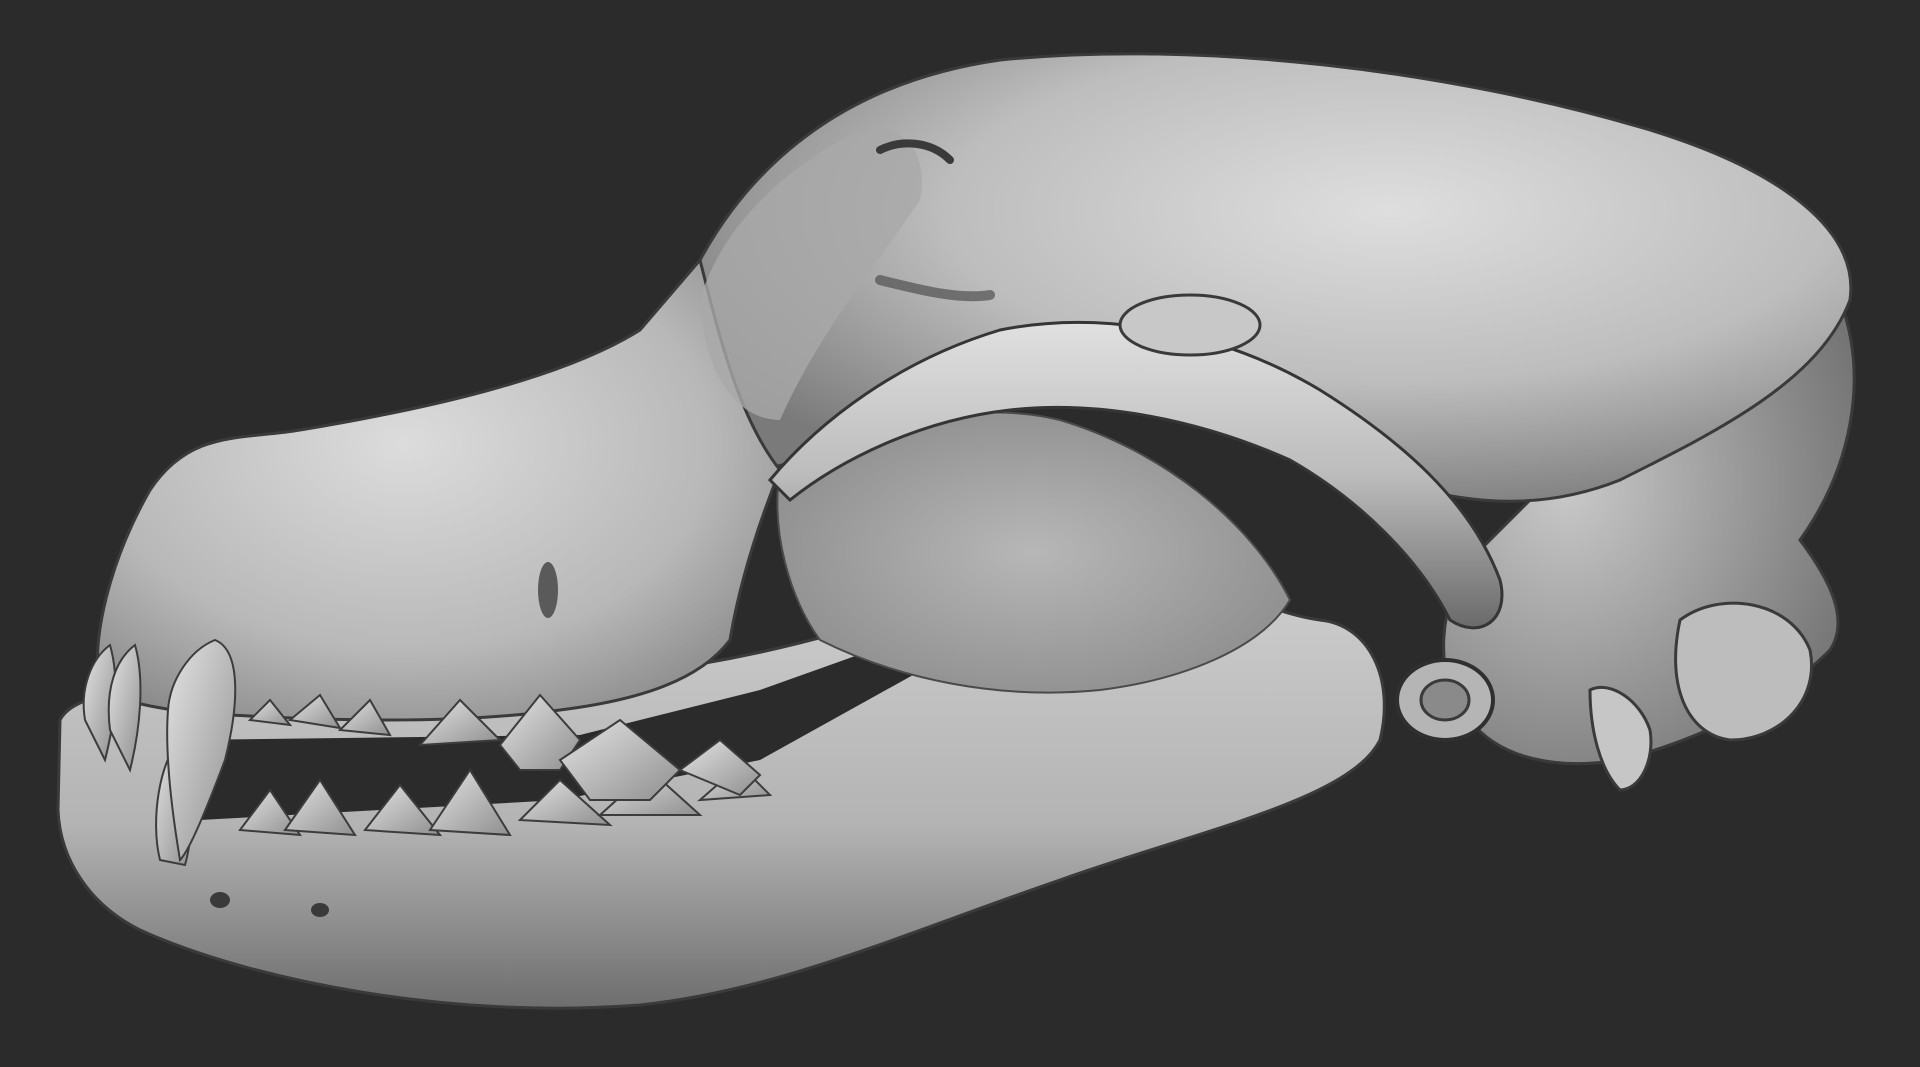  Describe the element at coordinates (1743, 671) in the screenshot. I see `tympanic-bulla` at that location.